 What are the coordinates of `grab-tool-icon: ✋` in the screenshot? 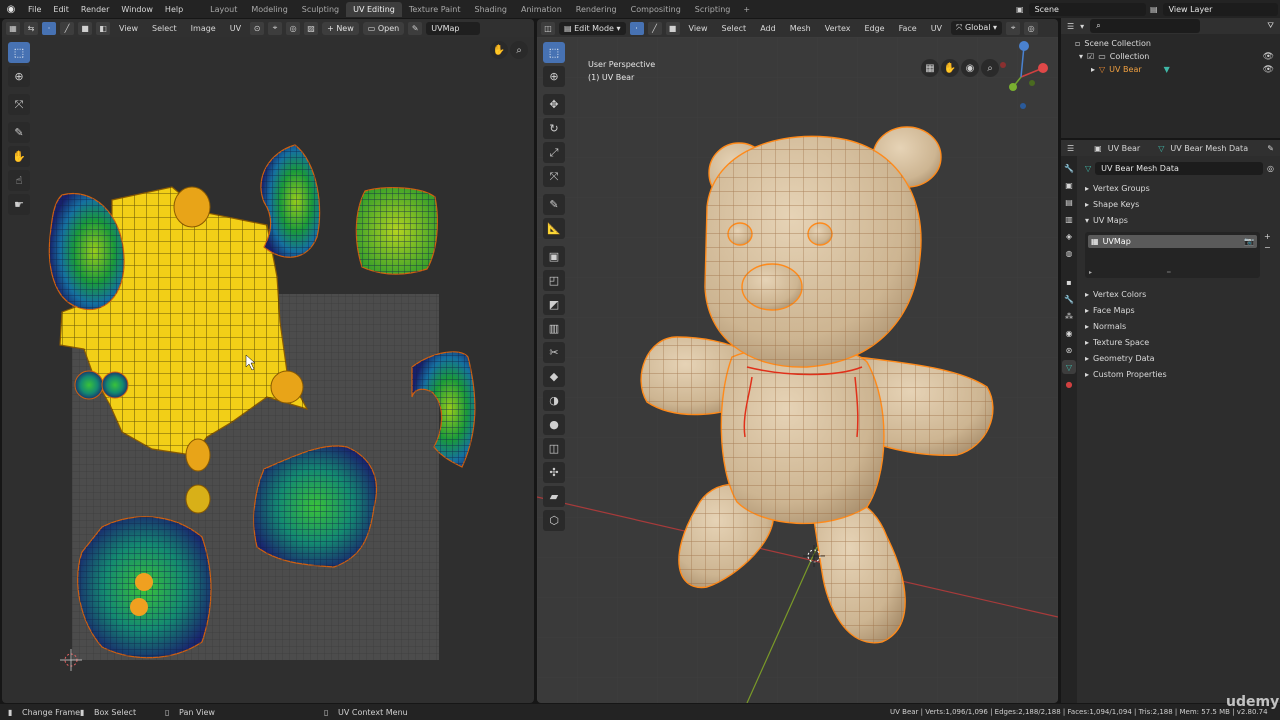 It's located at (19, 156).